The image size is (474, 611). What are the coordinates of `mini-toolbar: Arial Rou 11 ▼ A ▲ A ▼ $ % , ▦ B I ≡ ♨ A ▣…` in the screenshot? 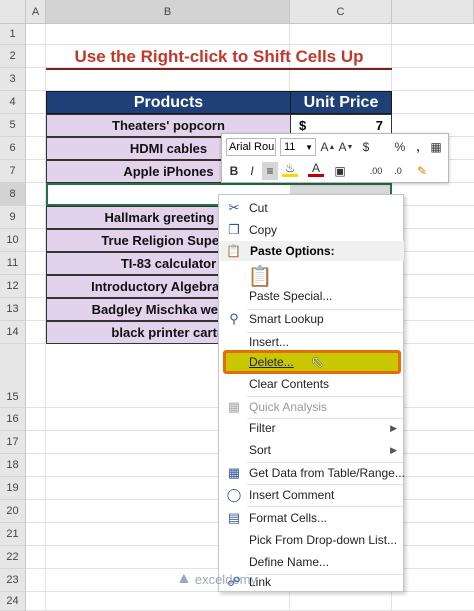 It's located at (335, 158).